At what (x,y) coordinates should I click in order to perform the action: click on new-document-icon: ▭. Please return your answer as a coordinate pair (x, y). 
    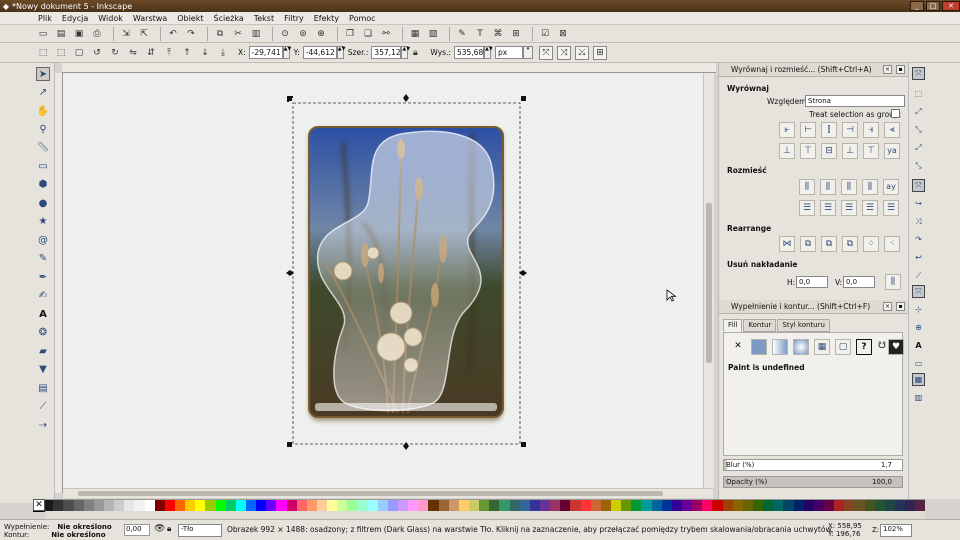
    Looking at the image, I should click on (43, 34).